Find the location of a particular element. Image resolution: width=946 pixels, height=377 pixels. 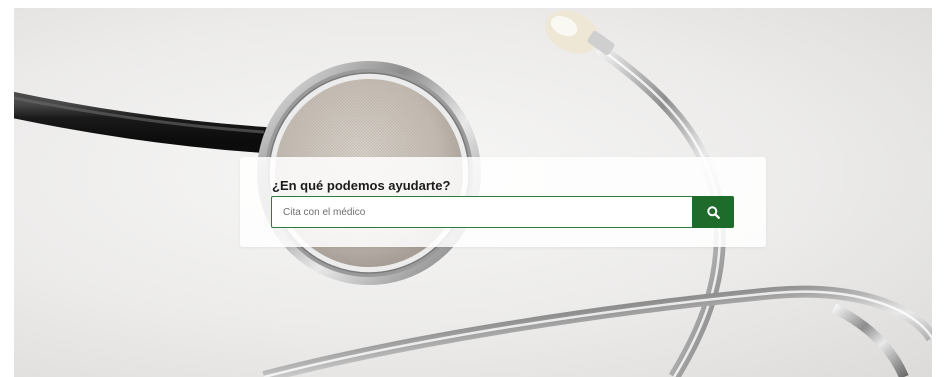

search-input is located at coordinates (481, 212).